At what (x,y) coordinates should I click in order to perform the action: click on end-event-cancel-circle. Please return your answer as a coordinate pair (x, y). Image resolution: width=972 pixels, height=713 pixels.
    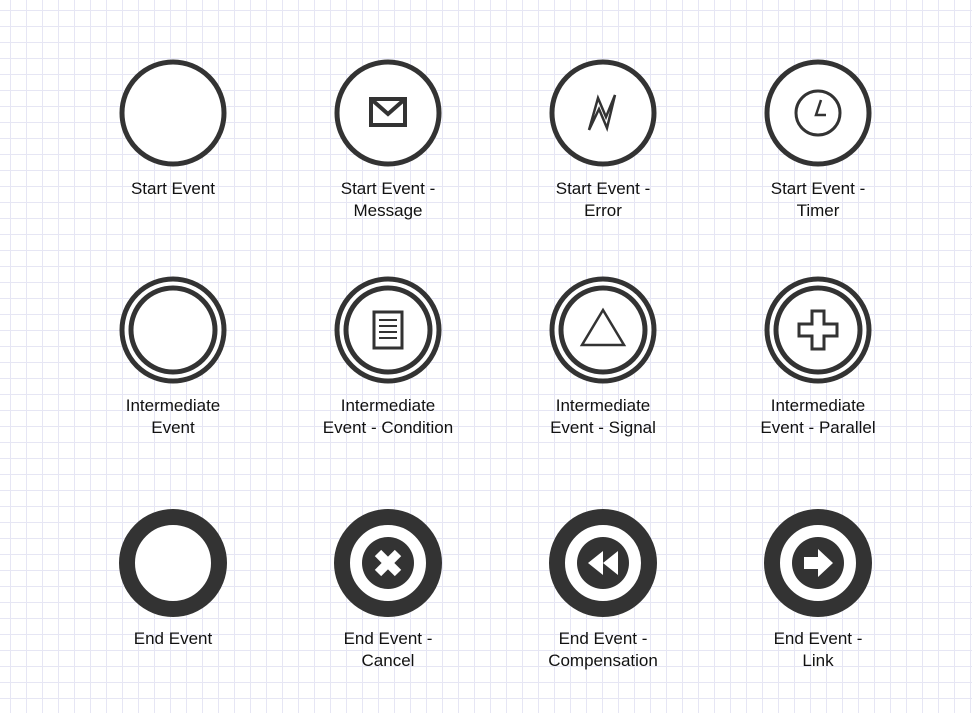
    Looking at the image, I should click on (388, 563).